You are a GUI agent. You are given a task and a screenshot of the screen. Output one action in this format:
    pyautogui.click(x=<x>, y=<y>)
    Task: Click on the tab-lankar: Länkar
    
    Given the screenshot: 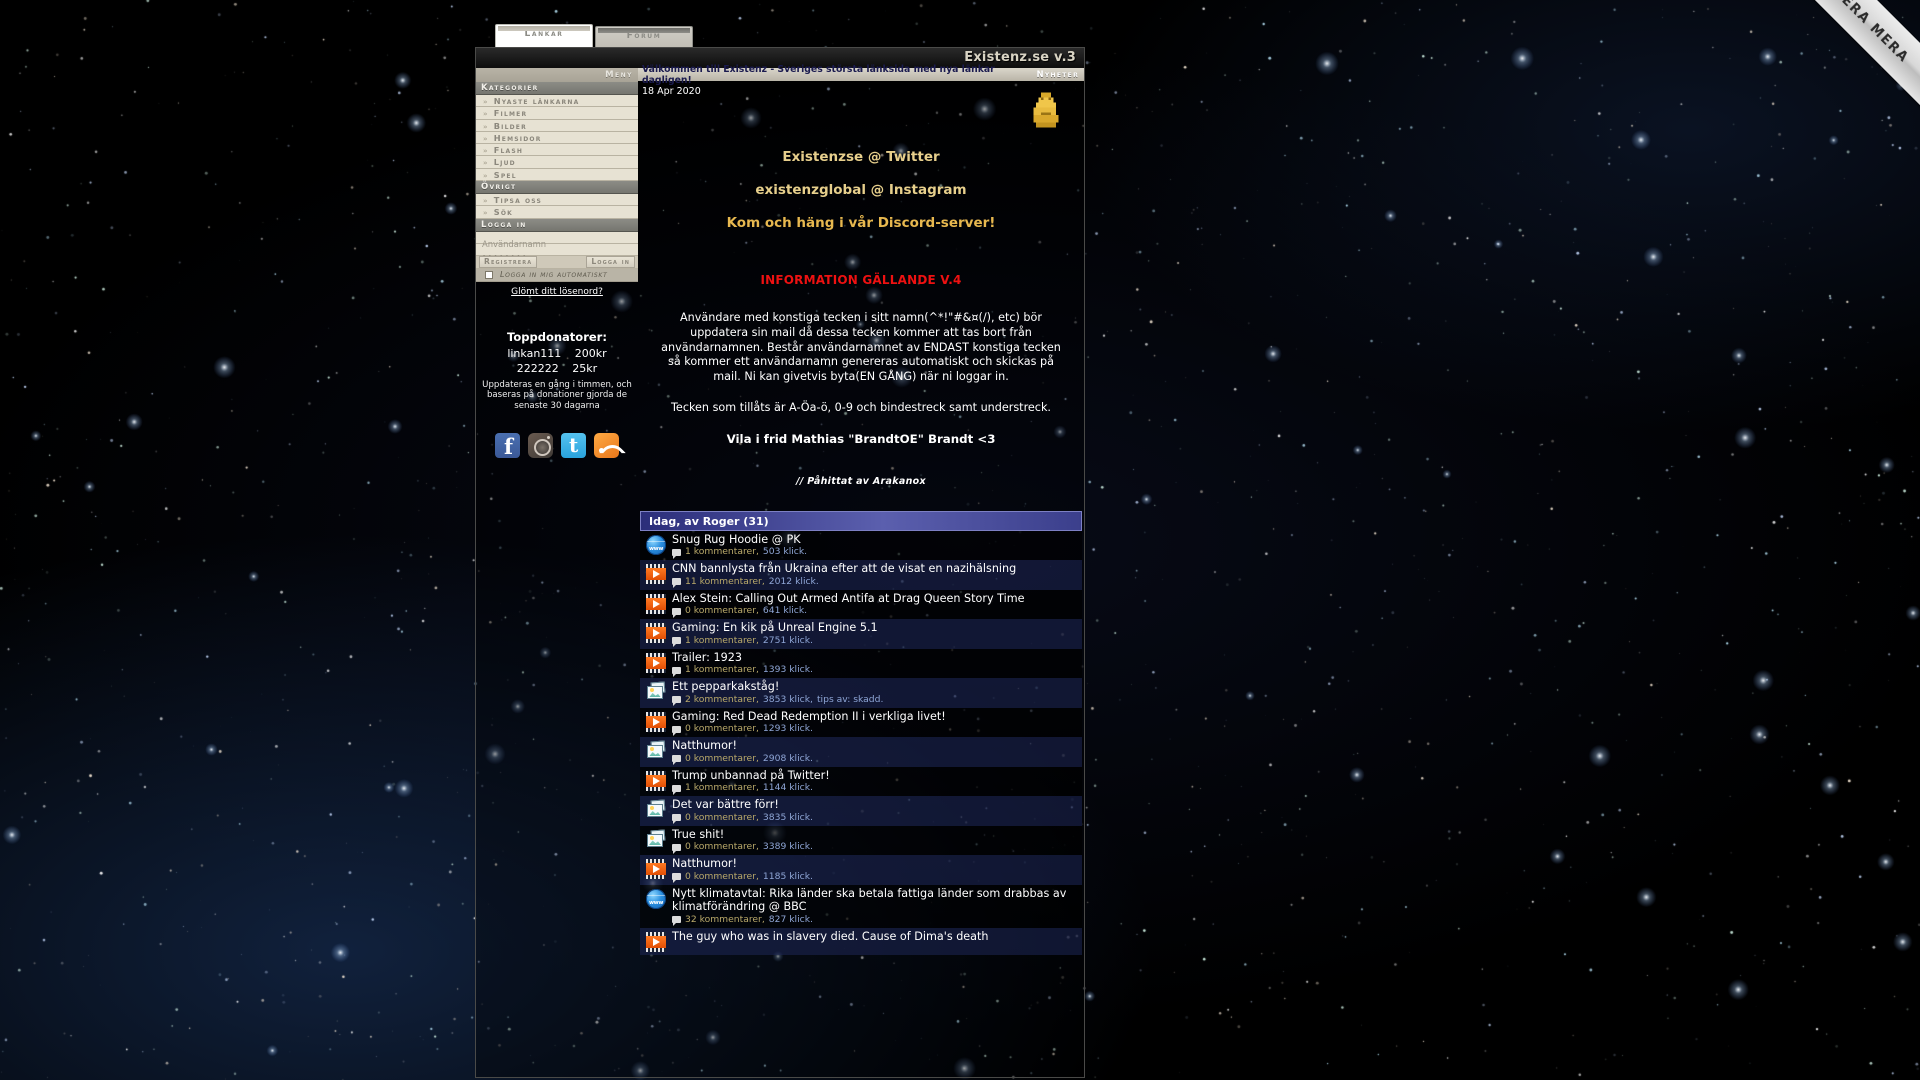 What is the action you would take?
    pyautogui.click(x=544, y=35)
    